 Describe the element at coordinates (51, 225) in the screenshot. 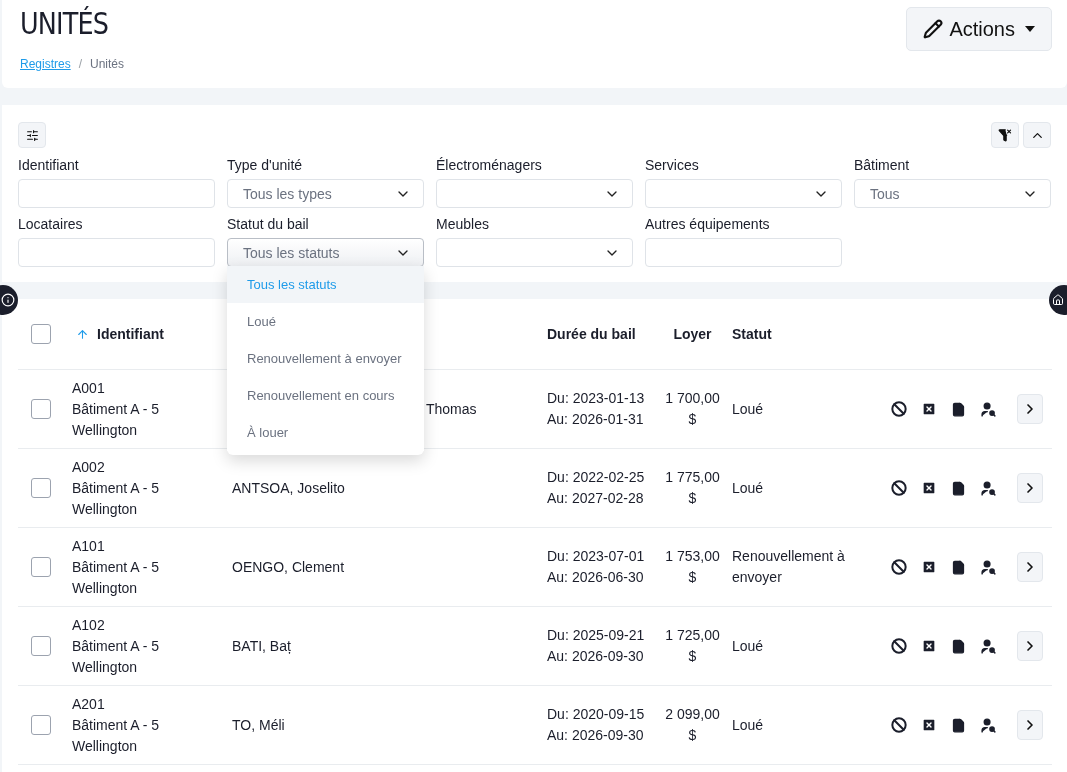

I see `filter-label: Locataires` at that location.